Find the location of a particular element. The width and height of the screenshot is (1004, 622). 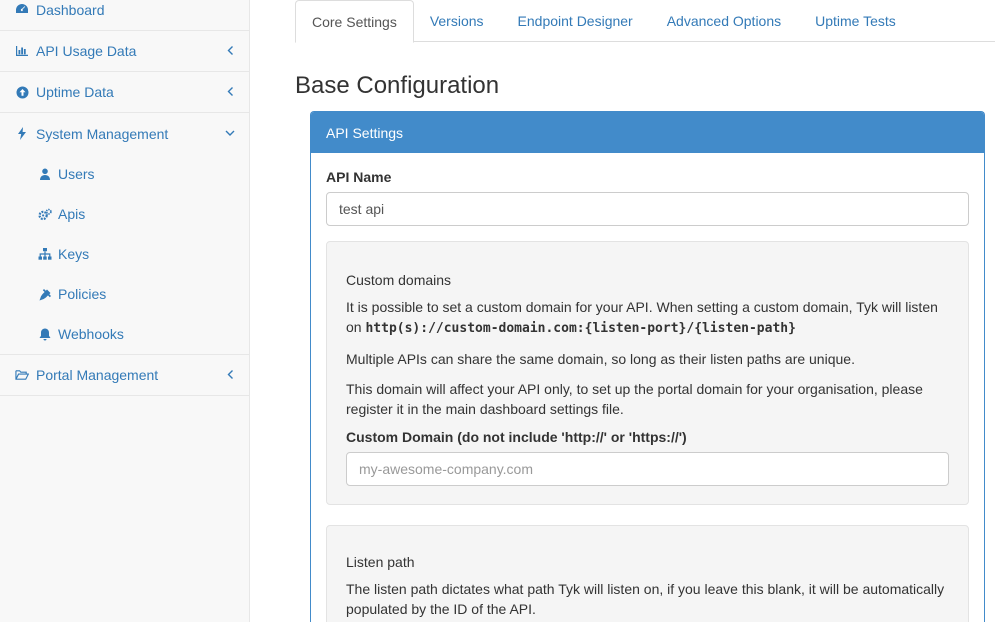

arrow-circle-up-icon is located at coordinates (22, 92).